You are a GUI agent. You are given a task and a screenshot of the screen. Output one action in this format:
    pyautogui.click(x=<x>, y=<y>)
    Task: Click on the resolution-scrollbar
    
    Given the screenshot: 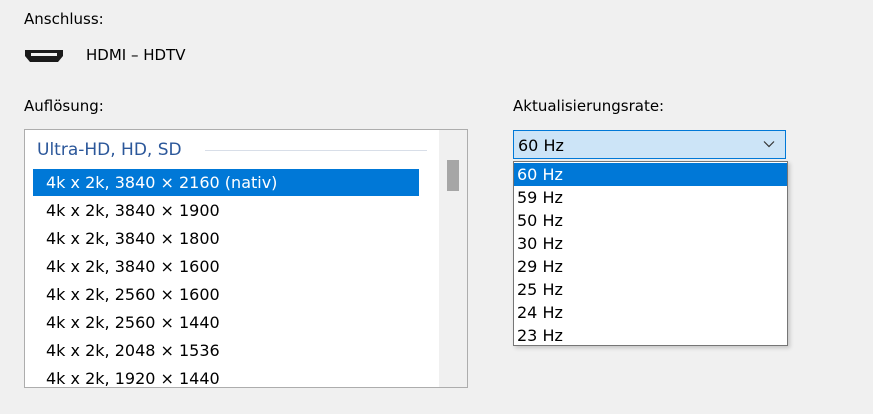 What is the action you would take?
    pyautogui.click(x=453, y=258)
    